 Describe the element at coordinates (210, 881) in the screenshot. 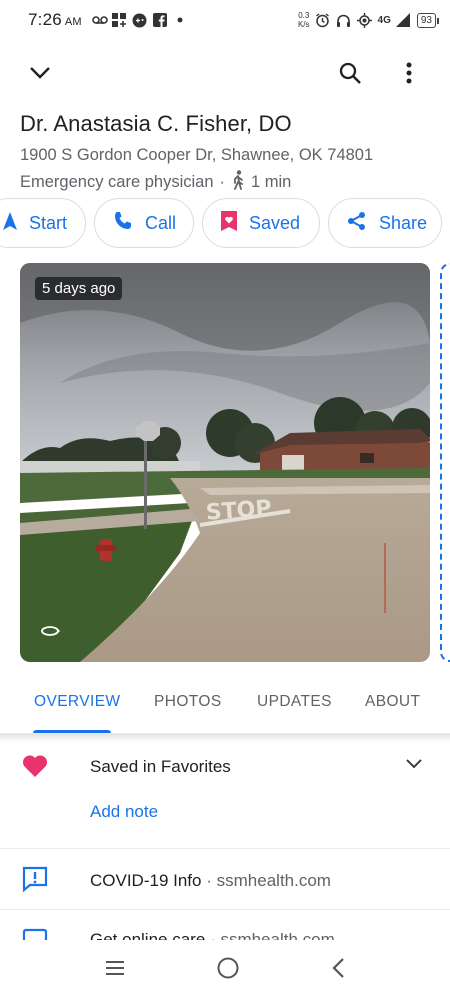

I see `covid-info-row: COVID-19 Info · ssmhealth.com` at that location.